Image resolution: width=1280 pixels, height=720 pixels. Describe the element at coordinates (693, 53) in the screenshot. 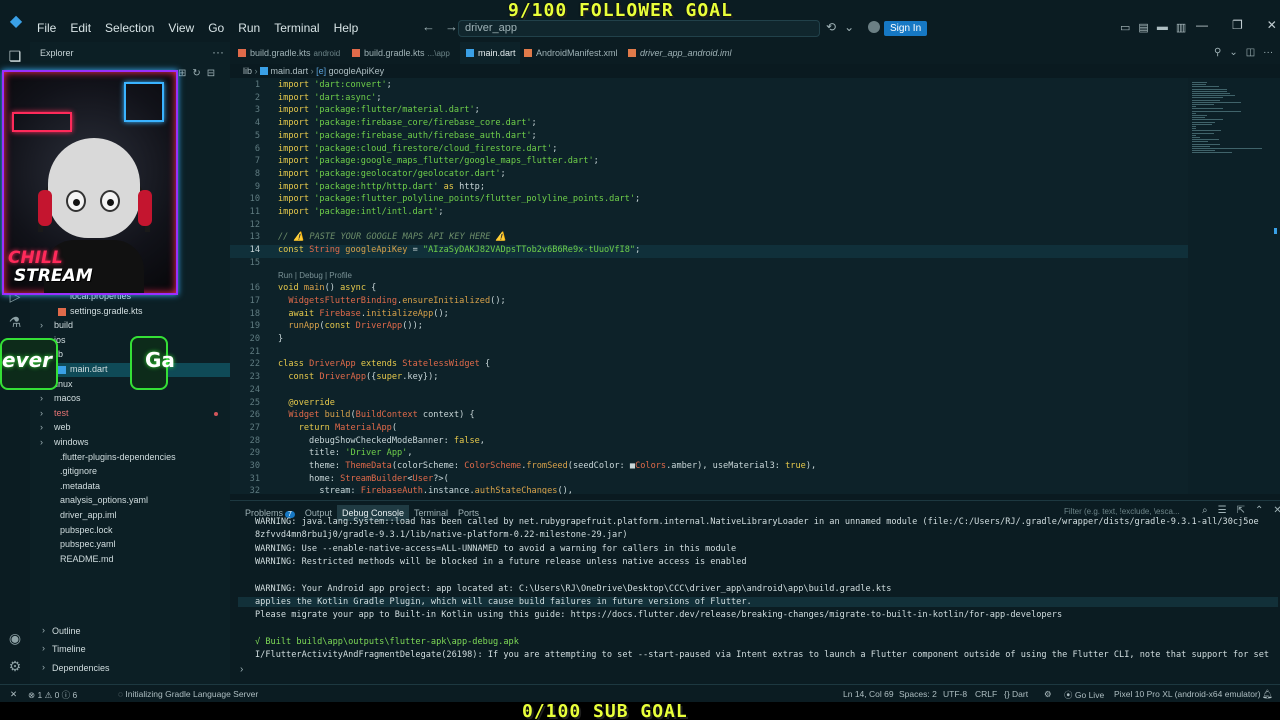

I see `tab-driver-app-android-iml: driver_app_android.iml` at that location.